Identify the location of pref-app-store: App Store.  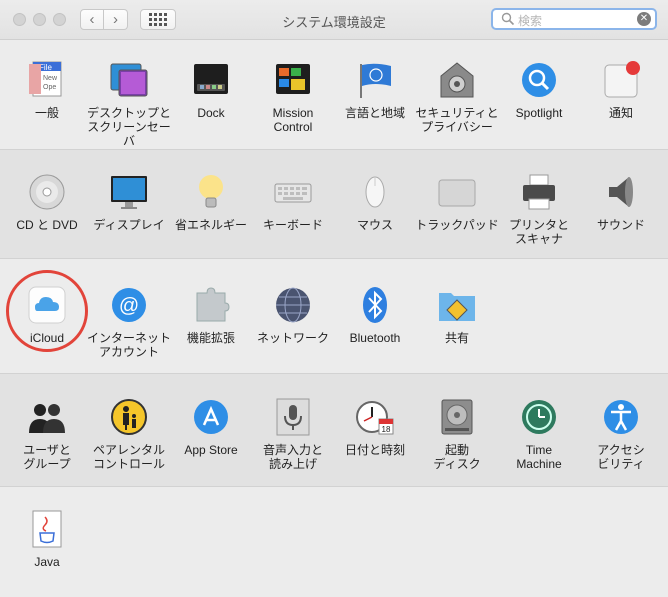
(211, 427).